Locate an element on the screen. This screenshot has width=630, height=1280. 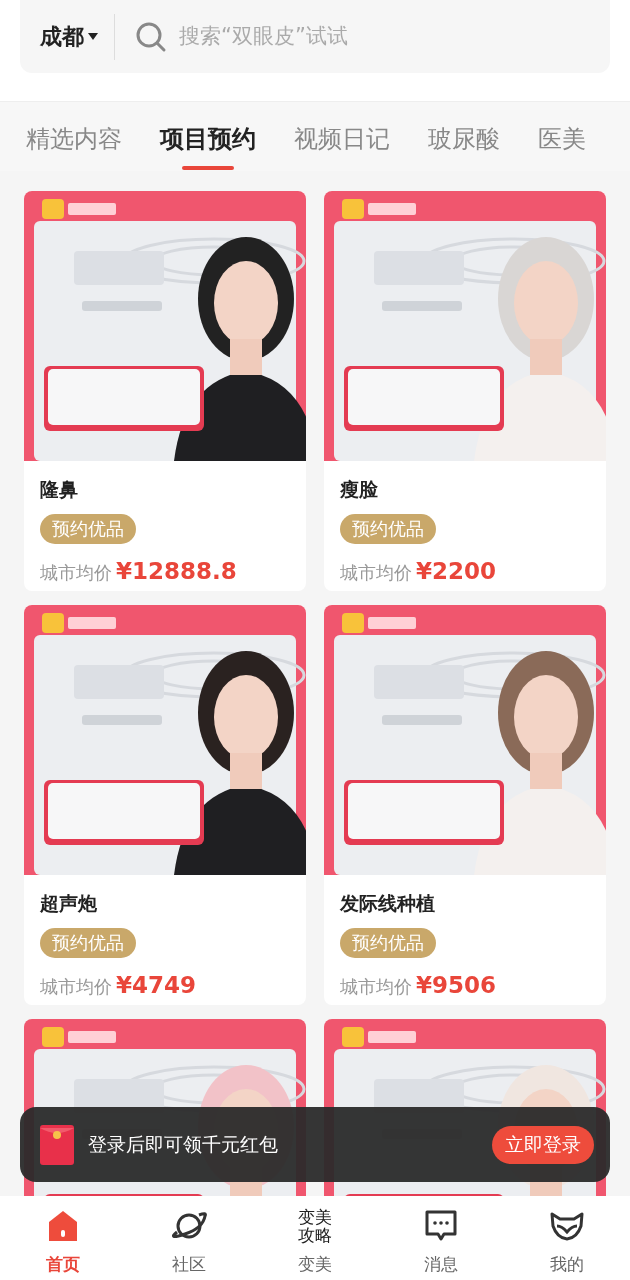
search-bar: 成都 搜索“双眼皮”试试 is located at coordinates (315, 36).